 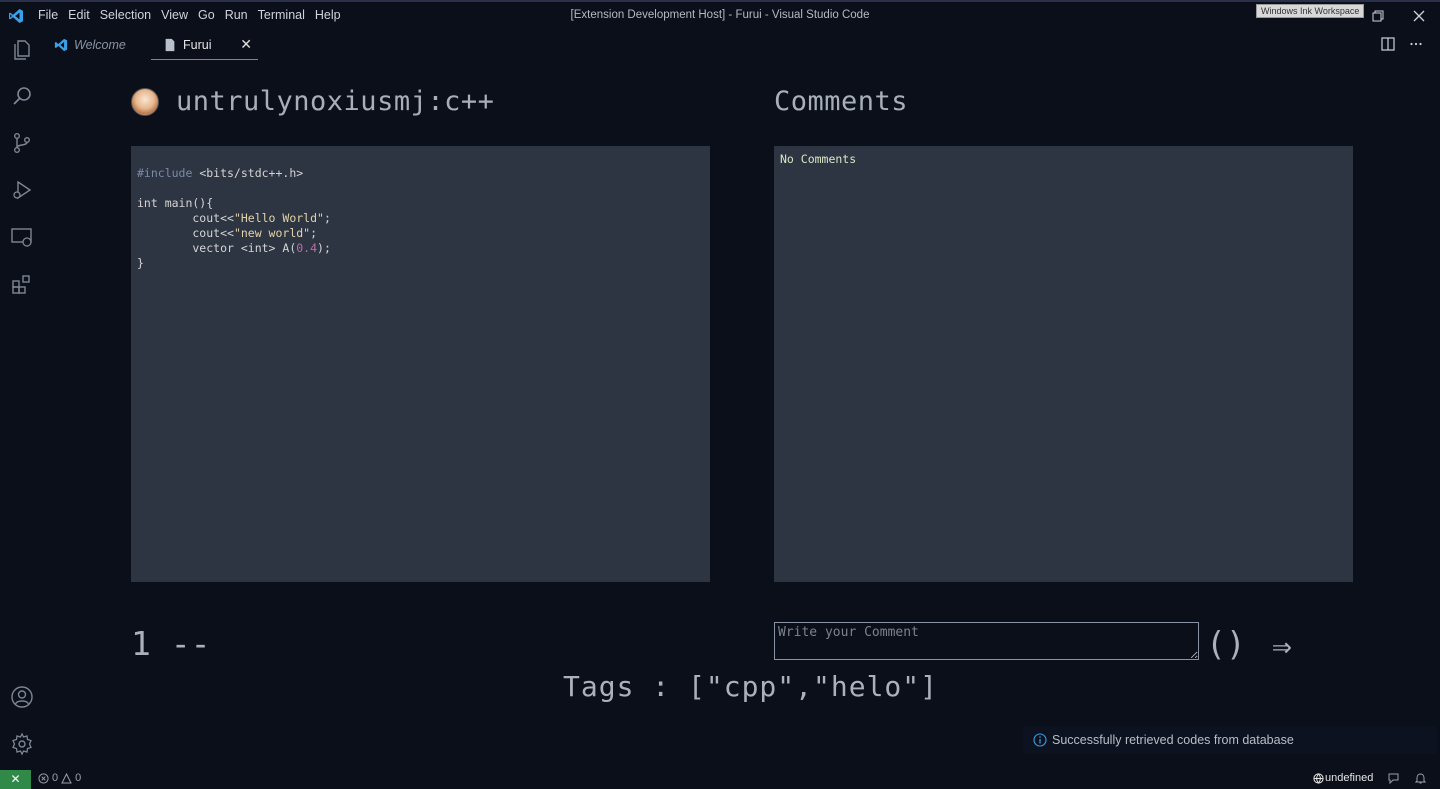 I want to click on more-actions-icon, so click(x=1416, y=44).